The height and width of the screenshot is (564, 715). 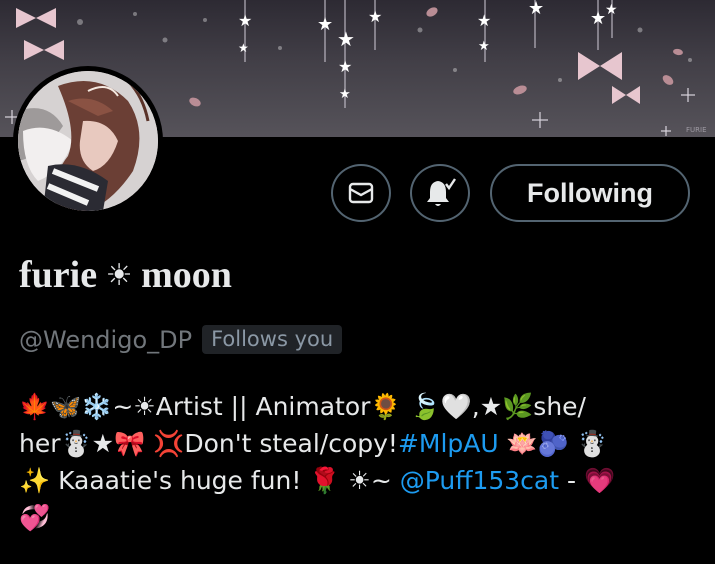 What do you see at coordinates (58, 275) in the screenshot?
I see `display-name-part1: furie` at bounding box center [58, 275].